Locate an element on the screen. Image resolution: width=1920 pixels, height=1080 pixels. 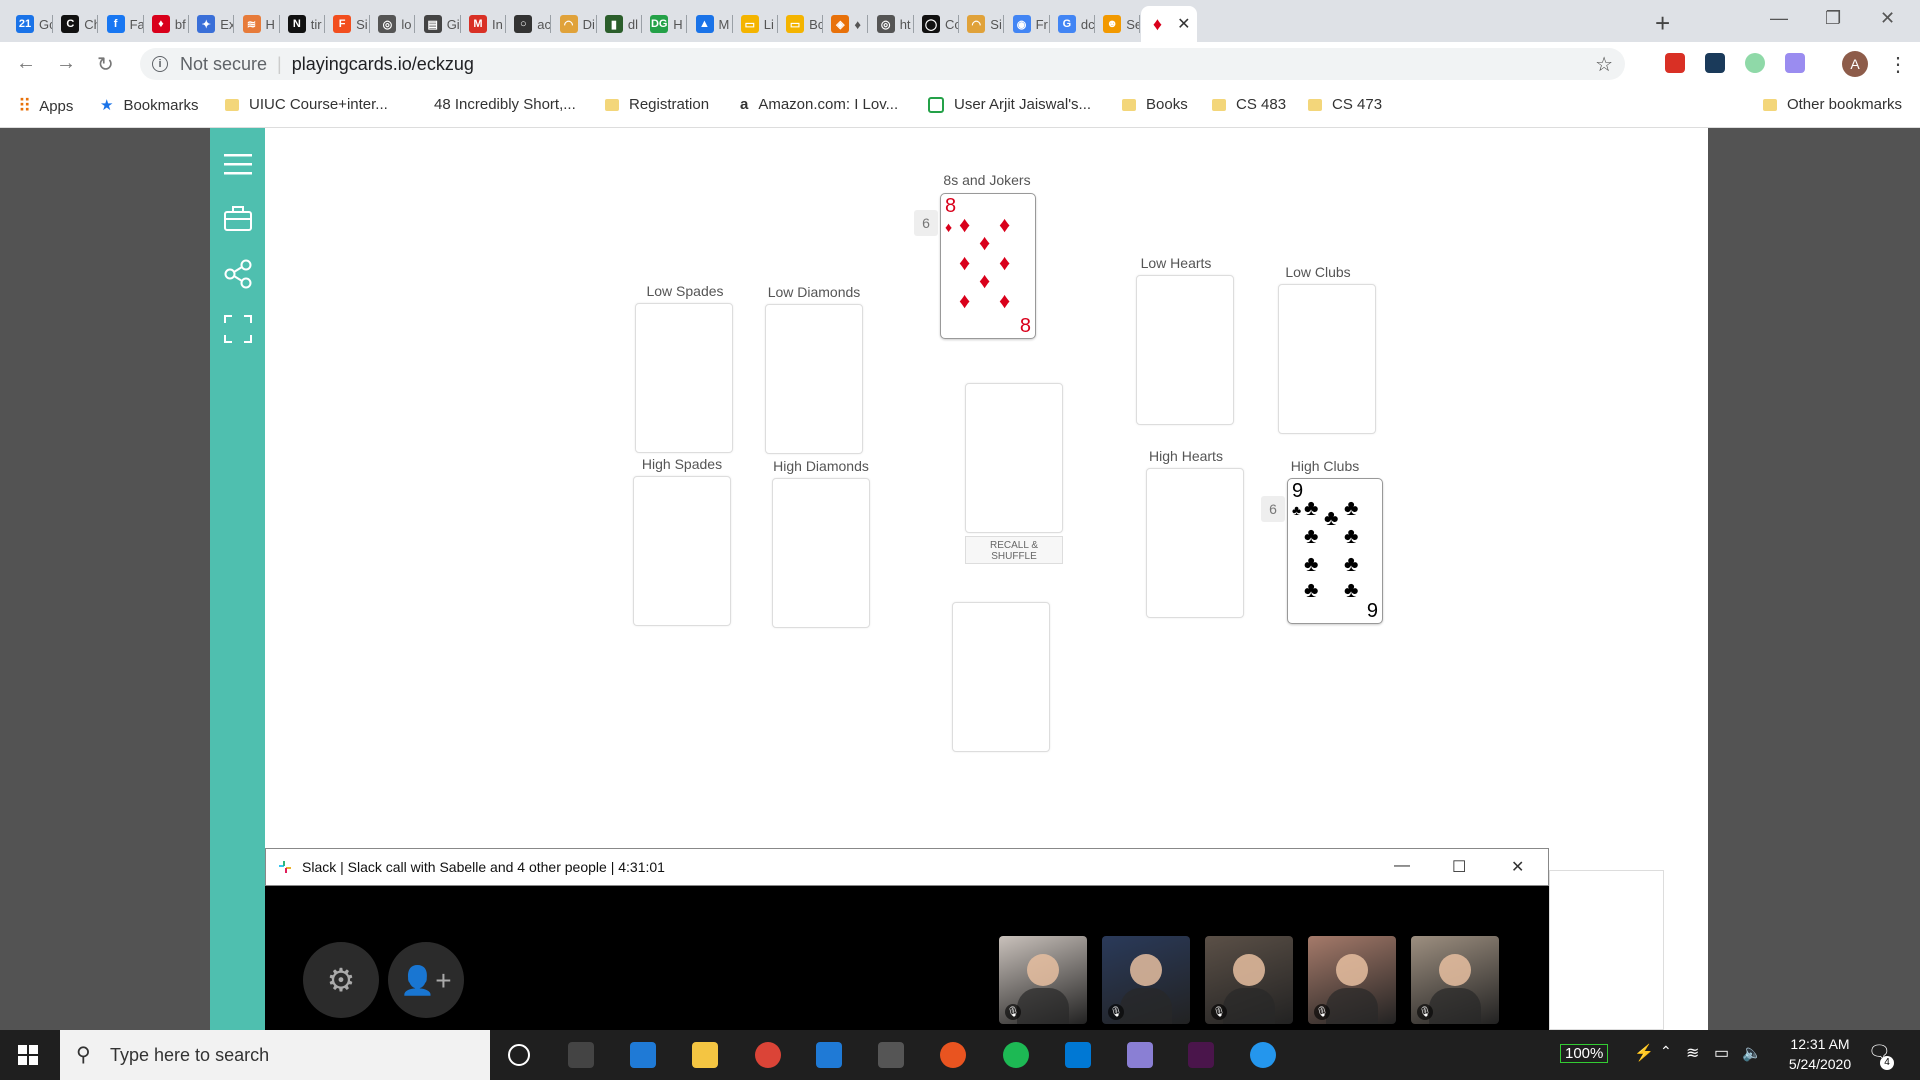
browser-tab: f Fa is located at coordinates (121, 24).